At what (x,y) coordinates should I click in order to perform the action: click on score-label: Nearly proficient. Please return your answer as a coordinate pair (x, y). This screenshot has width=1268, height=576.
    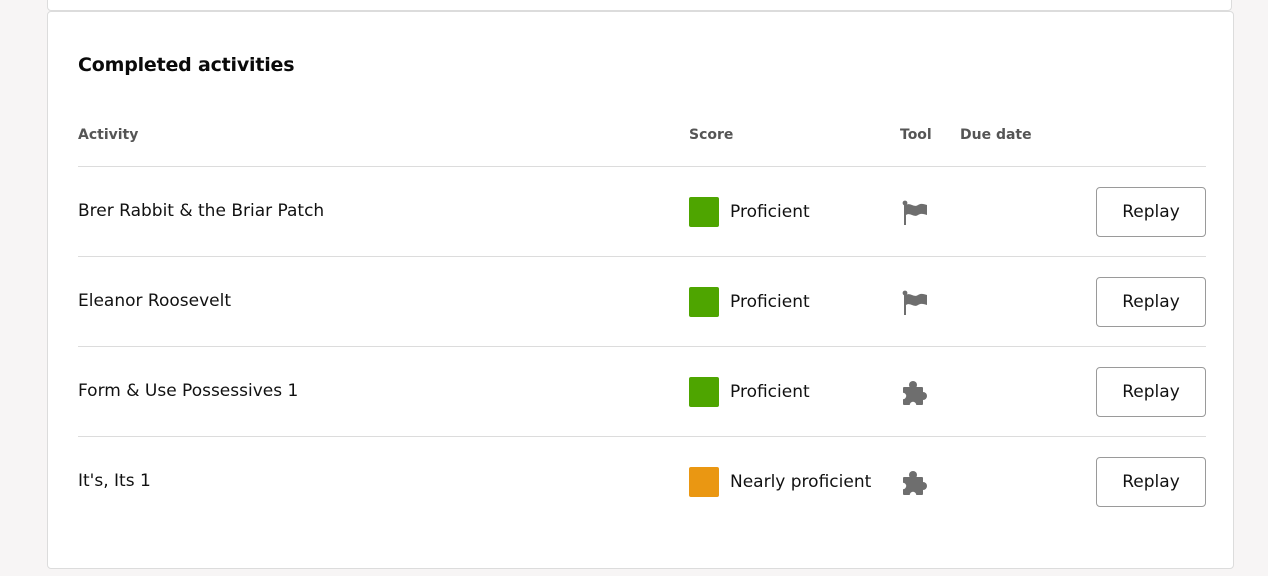
    Looking at the image, I should click on (801, 482).